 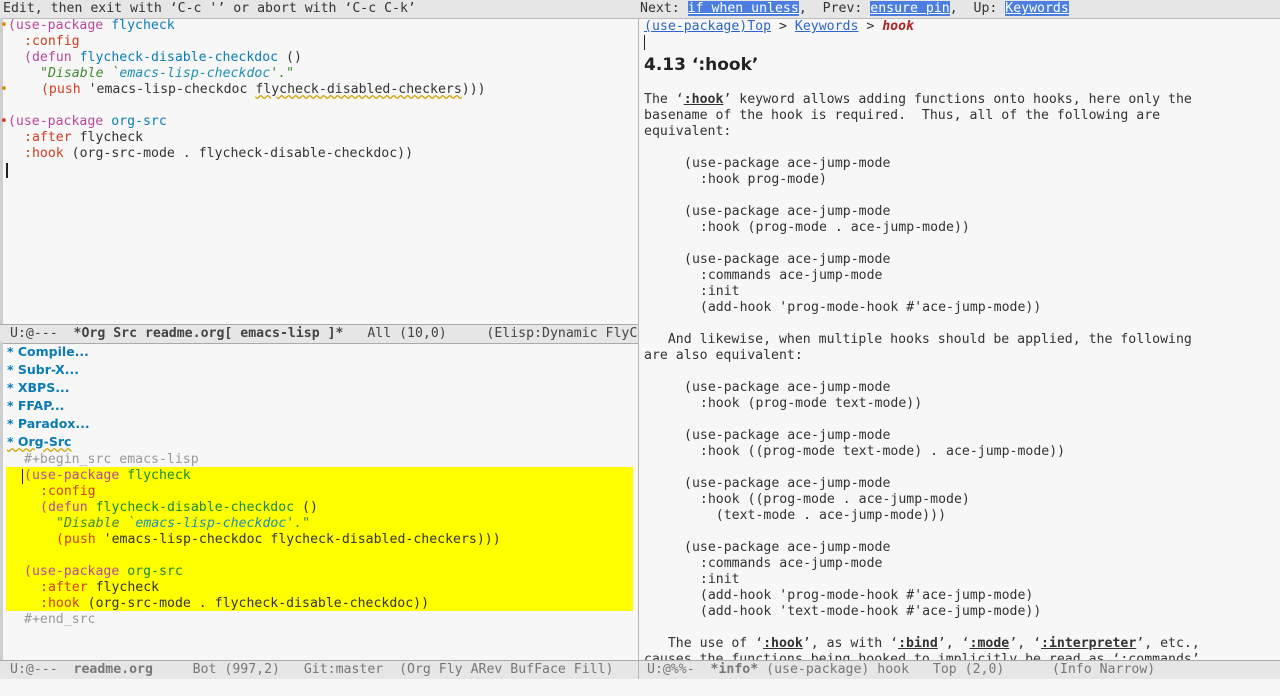 What do you see at coordinates (60, 89) in the screenshot?
I see `kw: (push` at bounding box center [60, 89].